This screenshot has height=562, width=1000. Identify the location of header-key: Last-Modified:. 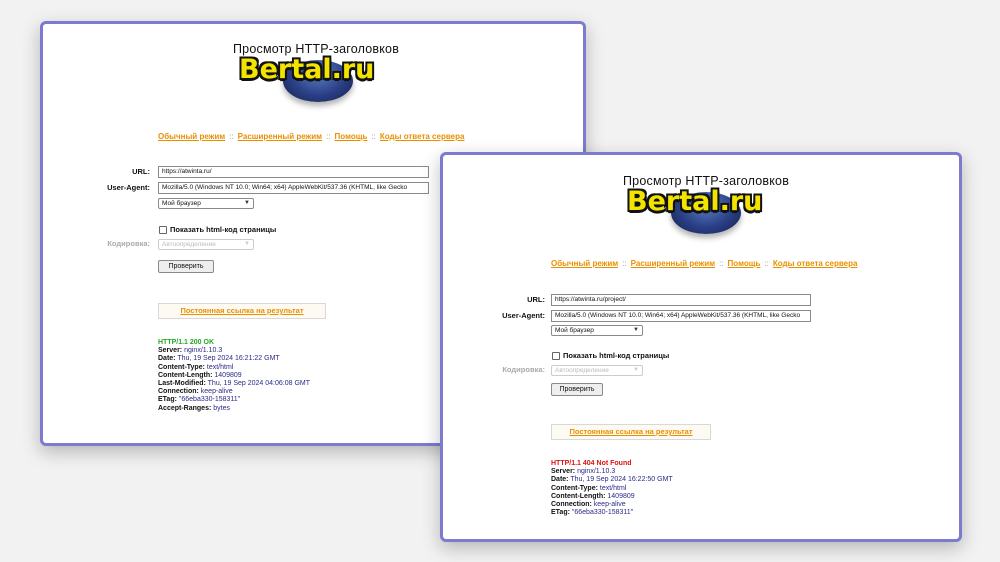
(182, 384).